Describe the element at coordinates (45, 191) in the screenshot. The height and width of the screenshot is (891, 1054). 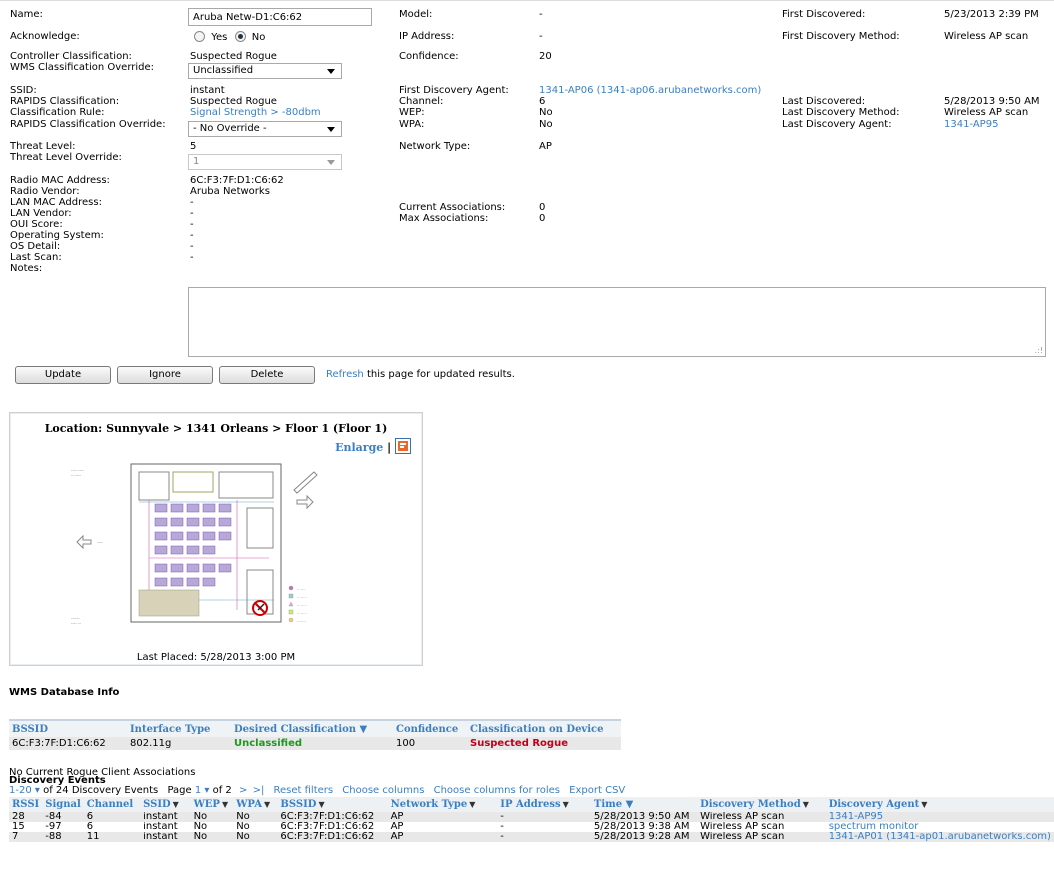
I see `radio-vendor-label: Radio Vendor:` at that location.